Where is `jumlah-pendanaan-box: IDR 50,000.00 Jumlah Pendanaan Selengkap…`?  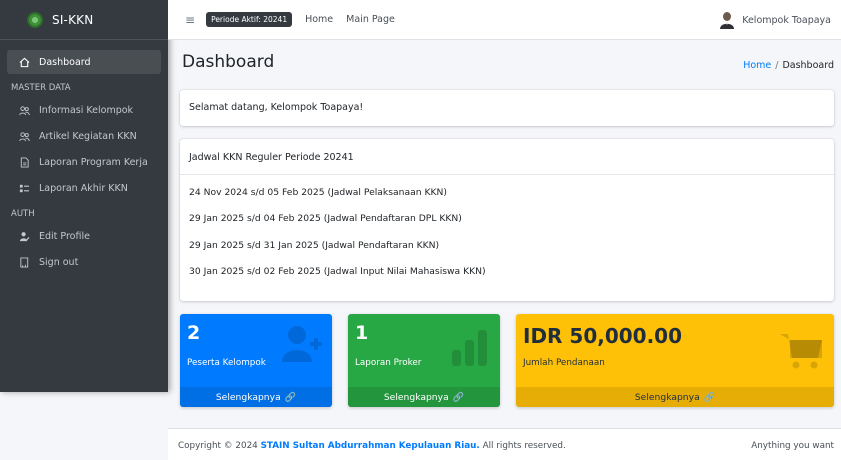 jumlah-pendanaan-box: IDR 50,000.00 Jumlah Pendanaan Selengkap… is located at coordinates (675, 360).